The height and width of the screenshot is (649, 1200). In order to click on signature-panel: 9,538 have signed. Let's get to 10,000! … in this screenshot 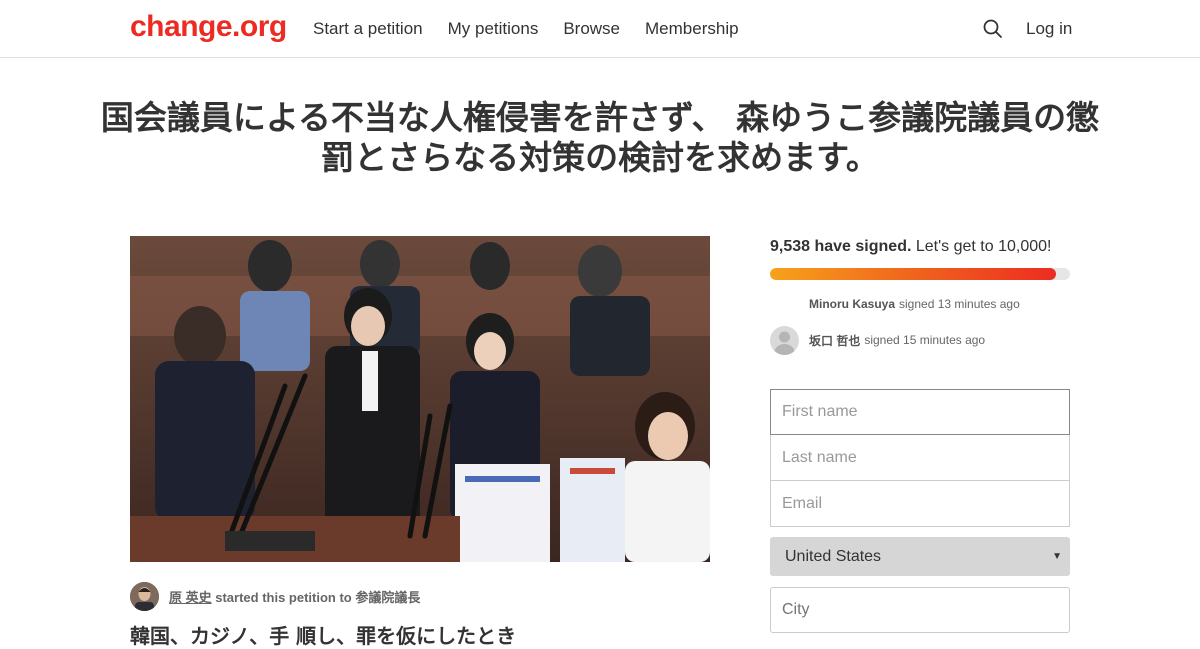, I will do `click(920, 295)`.